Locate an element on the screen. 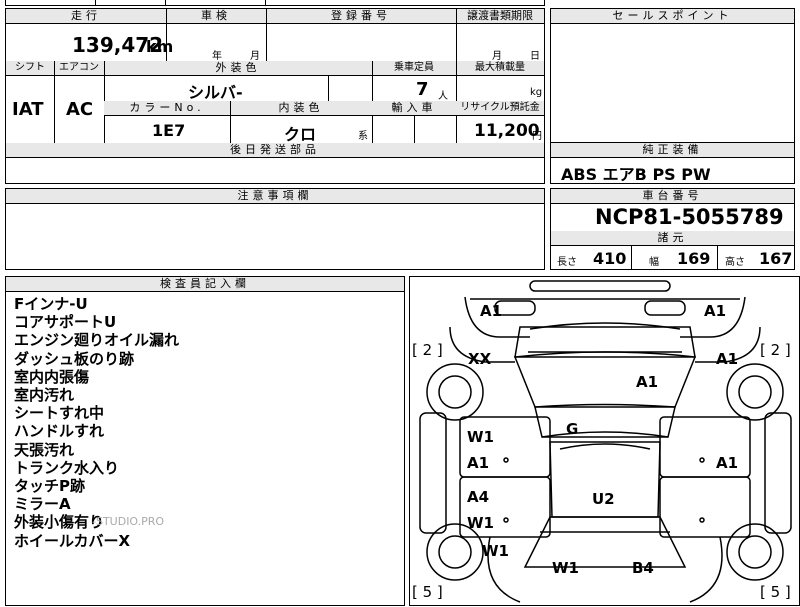 The image size is (800, 607). transfer-header: 譲渡書類期限 is located at coordinates (500, 16).